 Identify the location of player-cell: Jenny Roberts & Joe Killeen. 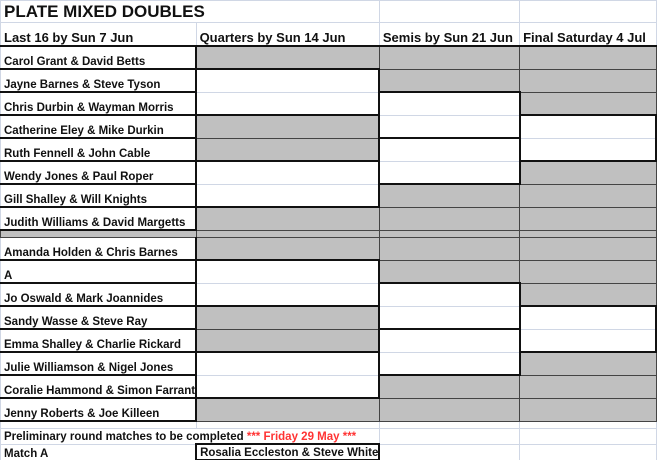
(99, 409).